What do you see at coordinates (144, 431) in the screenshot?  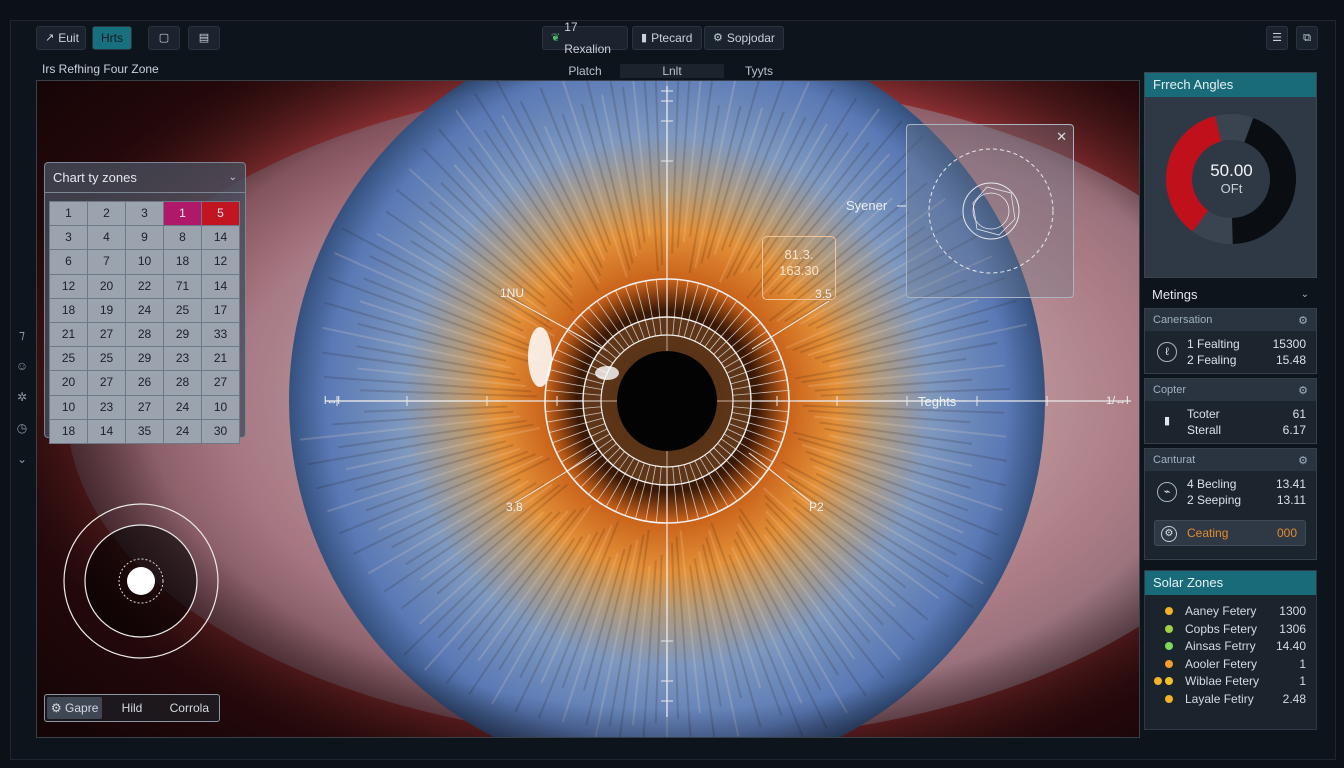 I see `zone-cell: 35` at bounding box center [144, 431].